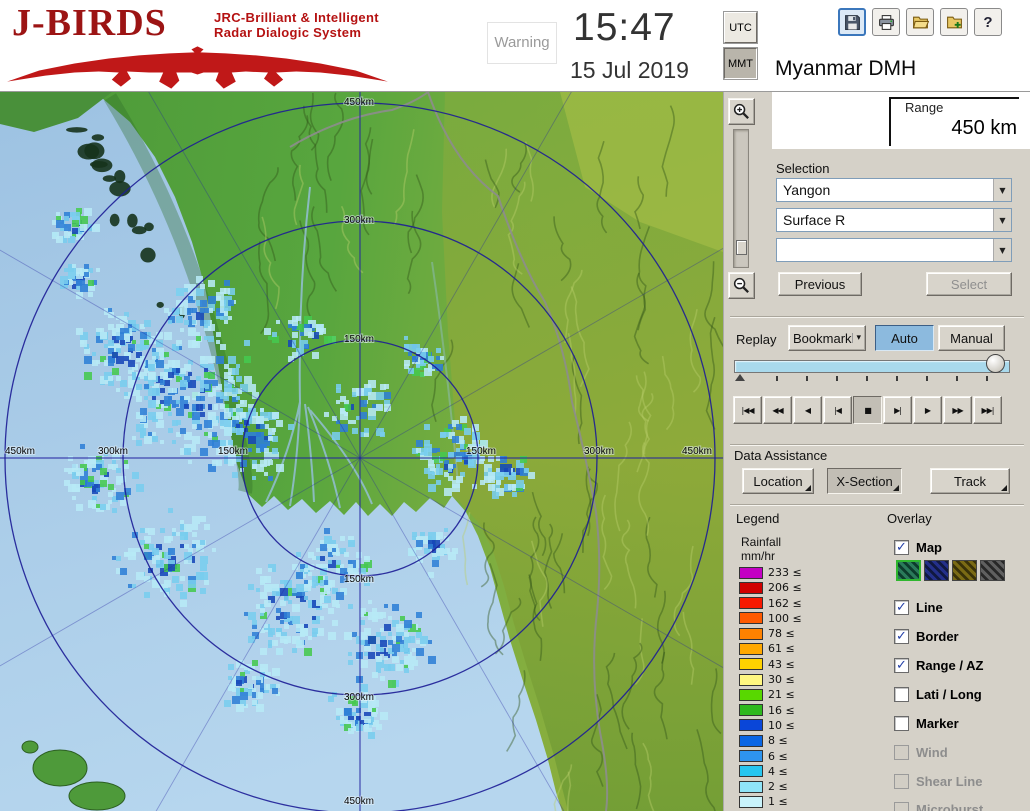 This screenshot has height=811, width=1030. I want to click on track-button: Track, so click(970, 481).